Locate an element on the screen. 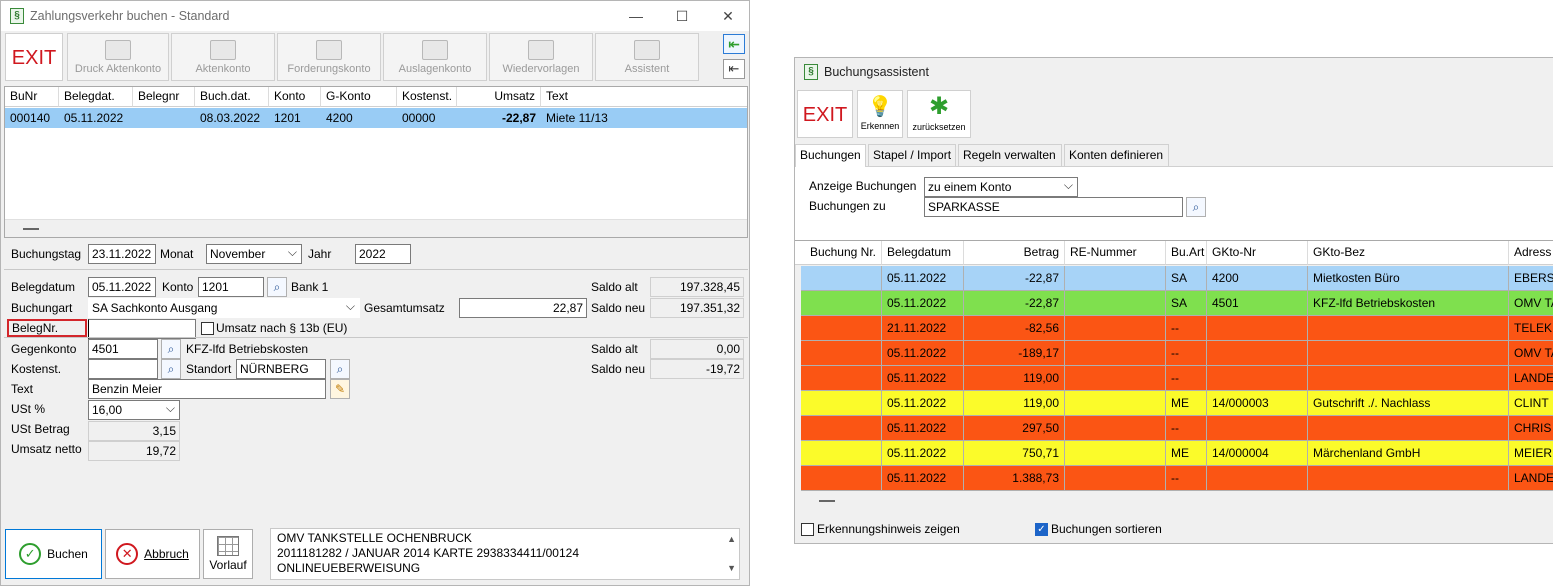 The width and height of the screenshot is (1553, 586). col-kostenst: Kostenst. is located at coordinates (427, 97).